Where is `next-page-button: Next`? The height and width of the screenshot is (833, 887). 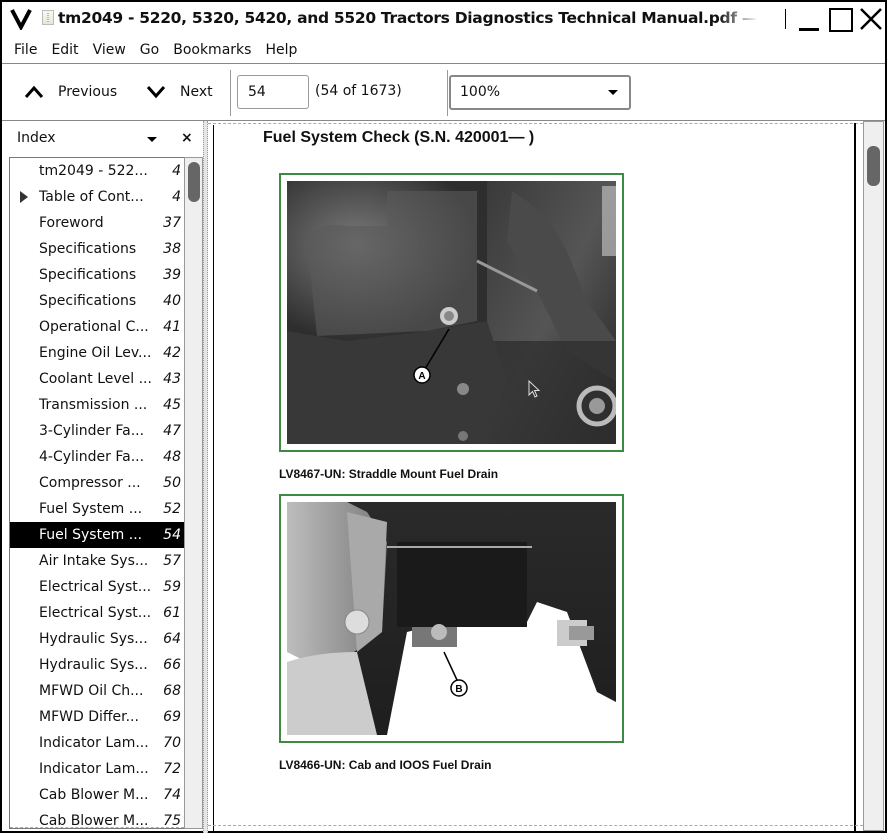
next-page-button: Next is located at coordinates (179, 92).